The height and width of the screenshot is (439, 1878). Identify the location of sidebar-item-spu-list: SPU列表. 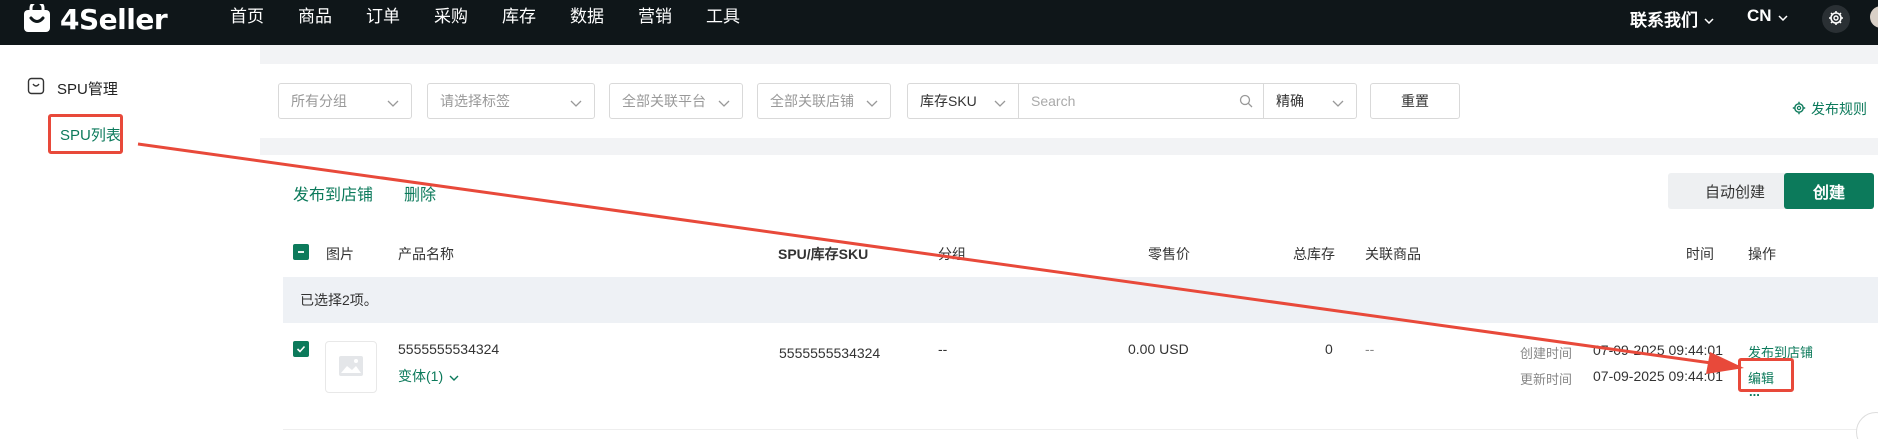
(90, 134).